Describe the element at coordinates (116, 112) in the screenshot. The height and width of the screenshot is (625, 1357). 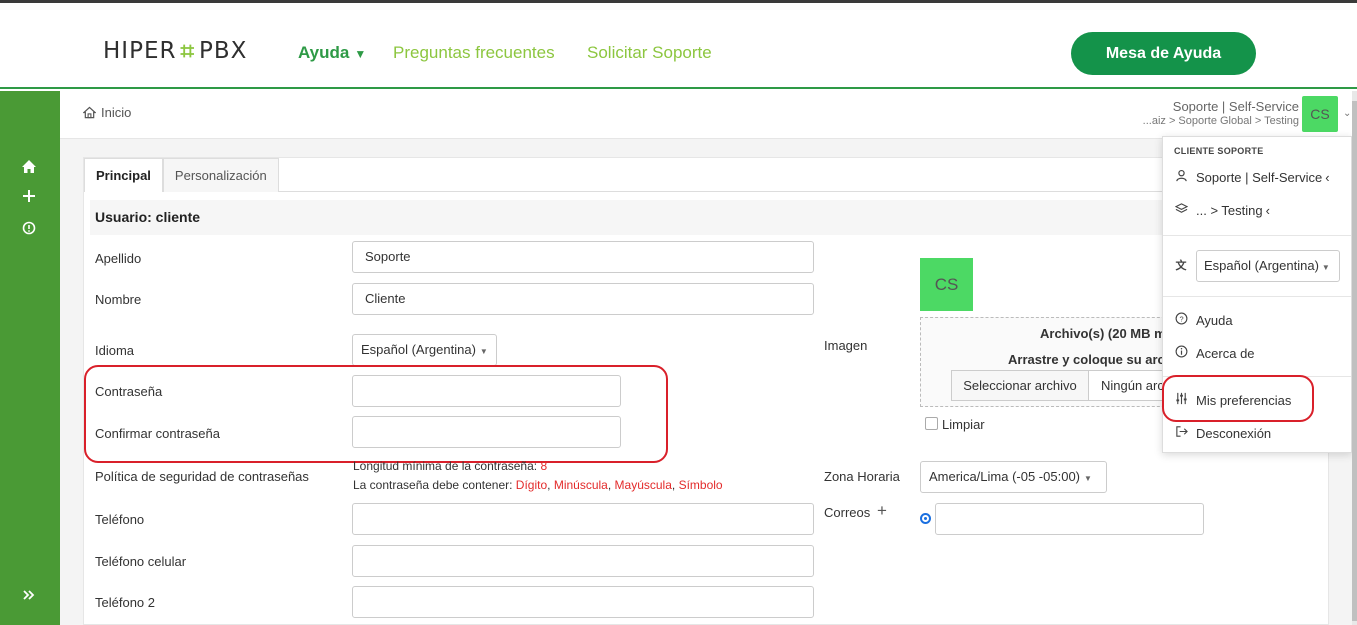
I see `breadcrumb-inicio: Inicio` at that location.